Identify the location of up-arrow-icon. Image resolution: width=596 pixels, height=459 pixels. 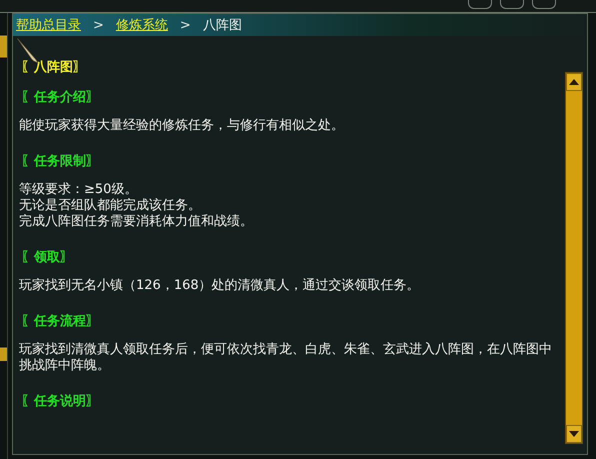
(574, 82).